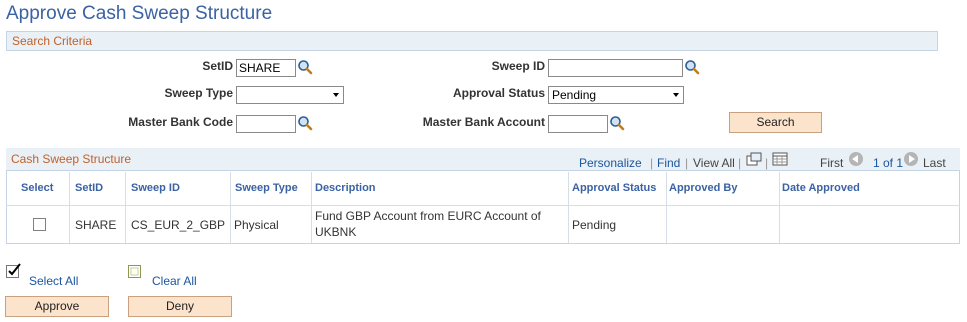  Describe the element at coordinates (714, 163) in the screenshot. I see `view-all-link: View All` at that location.